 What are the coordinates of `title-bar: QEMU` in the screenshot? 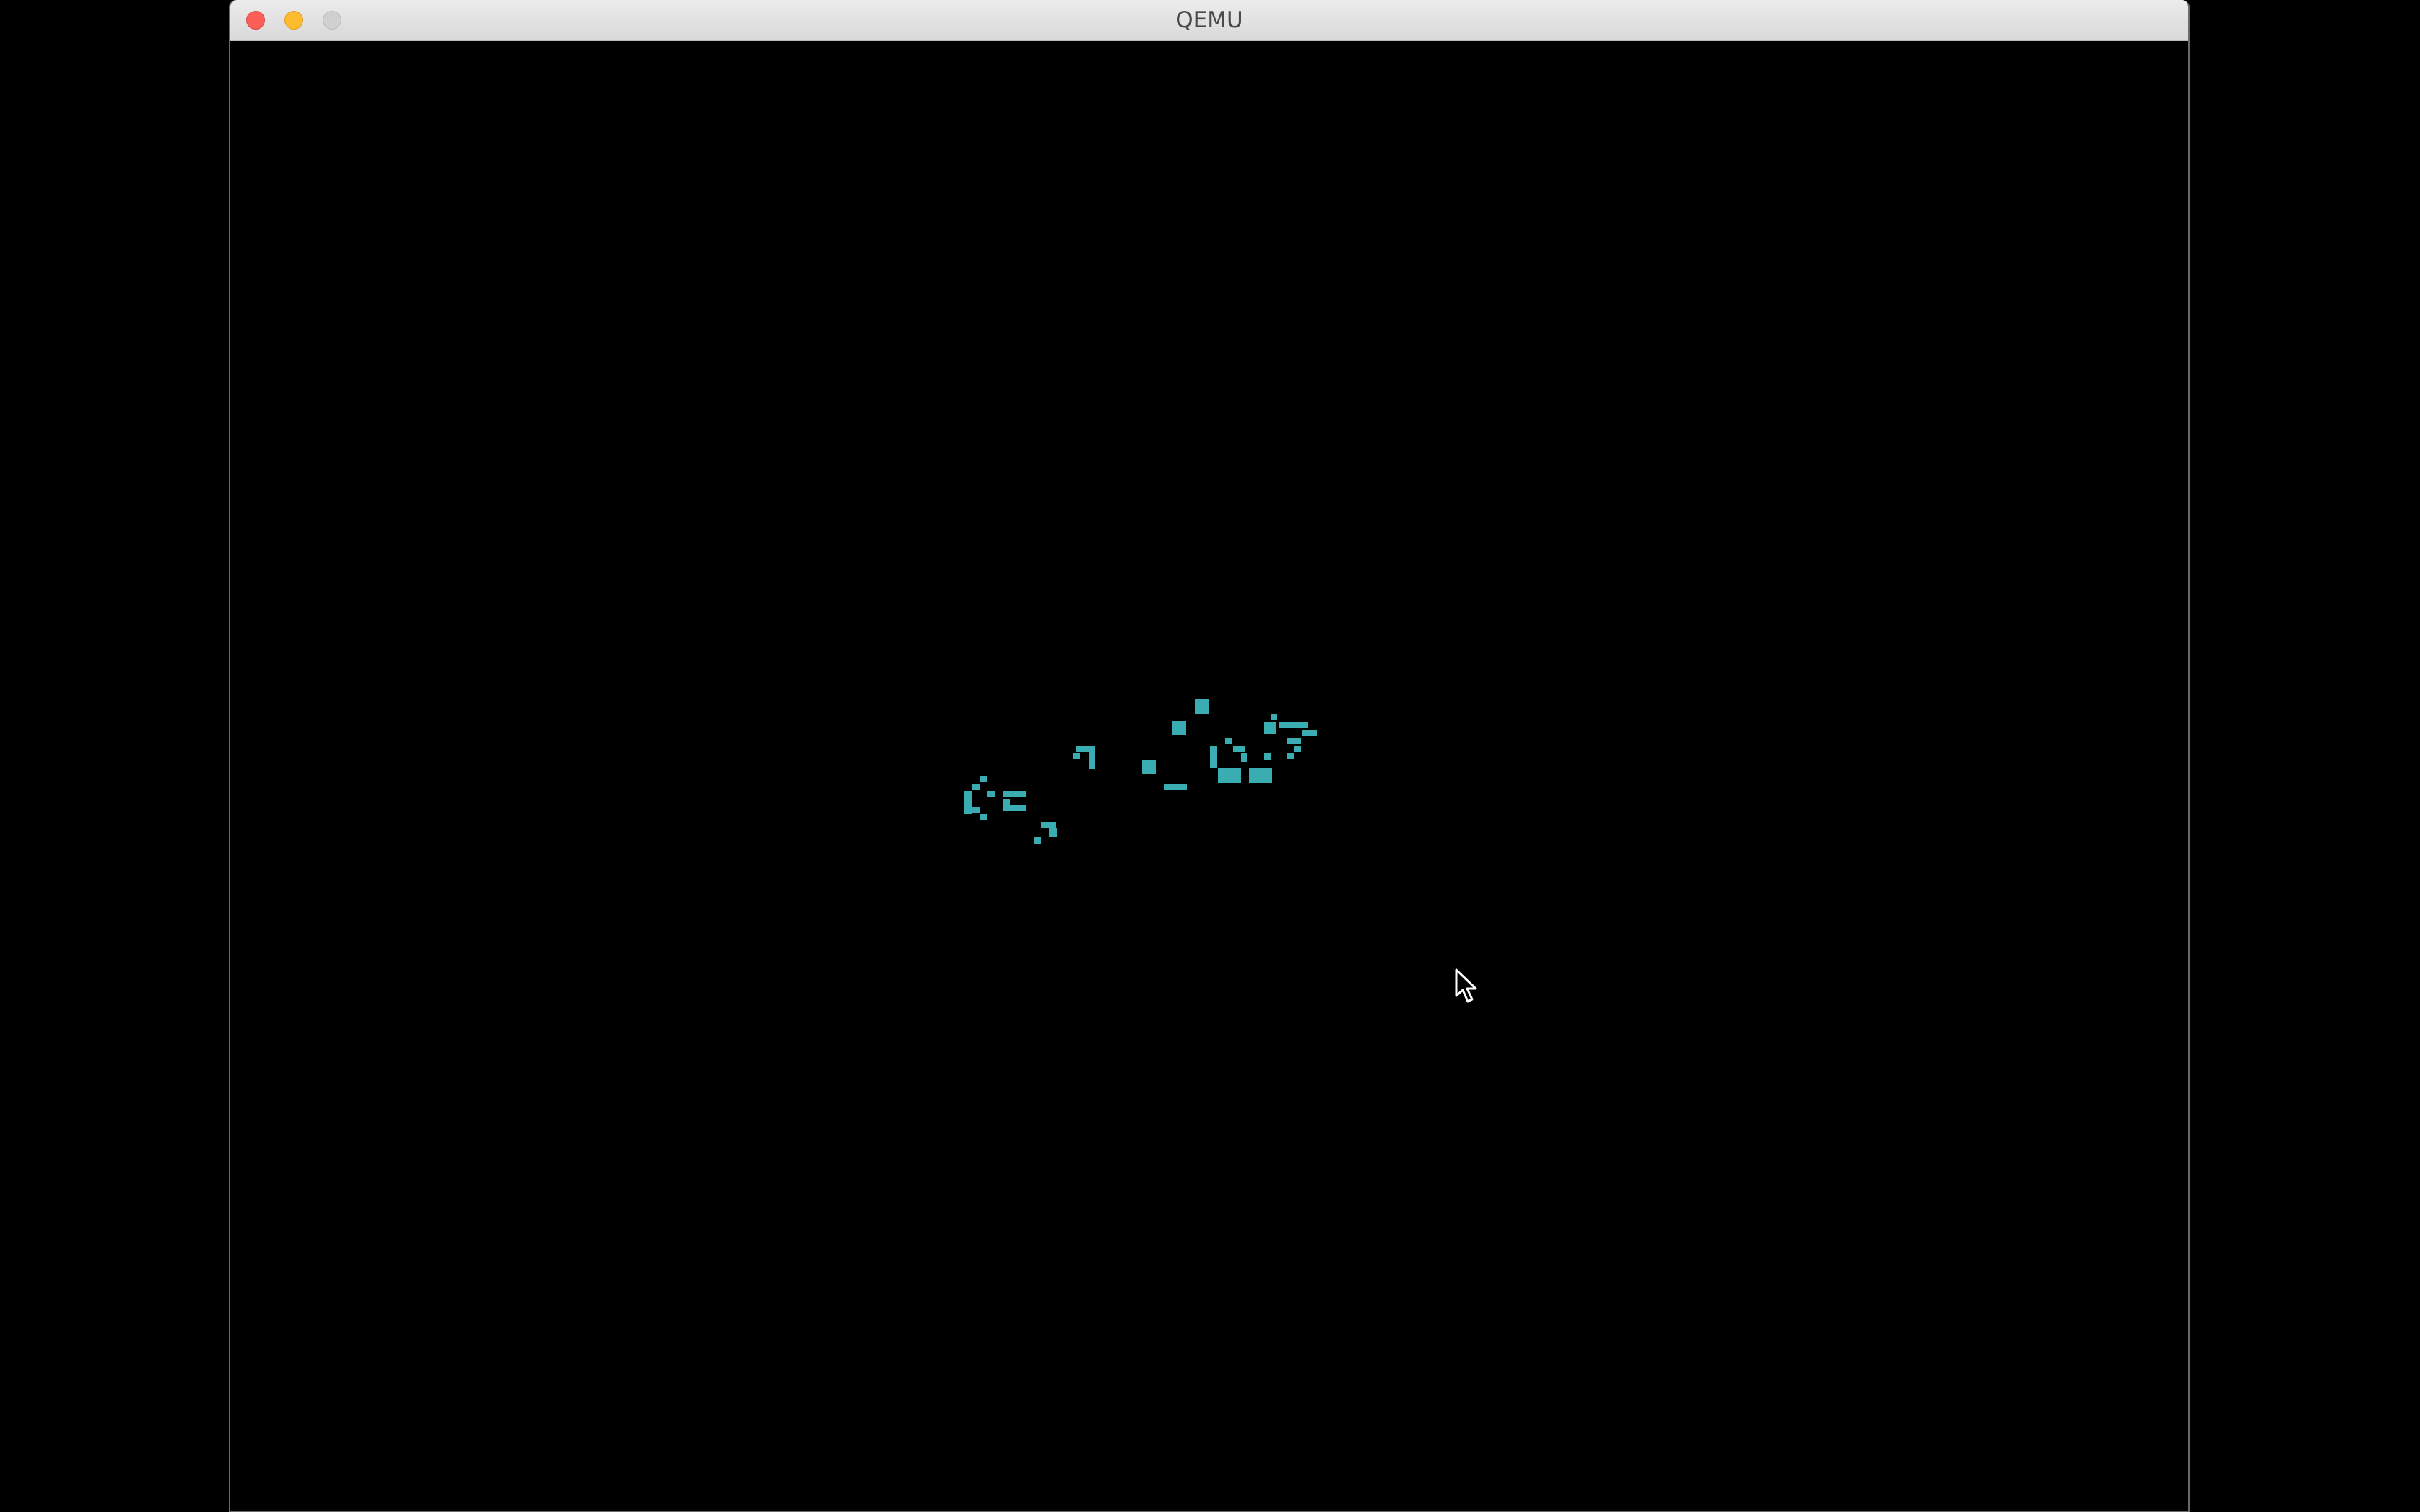 It's located at (1209, 20).